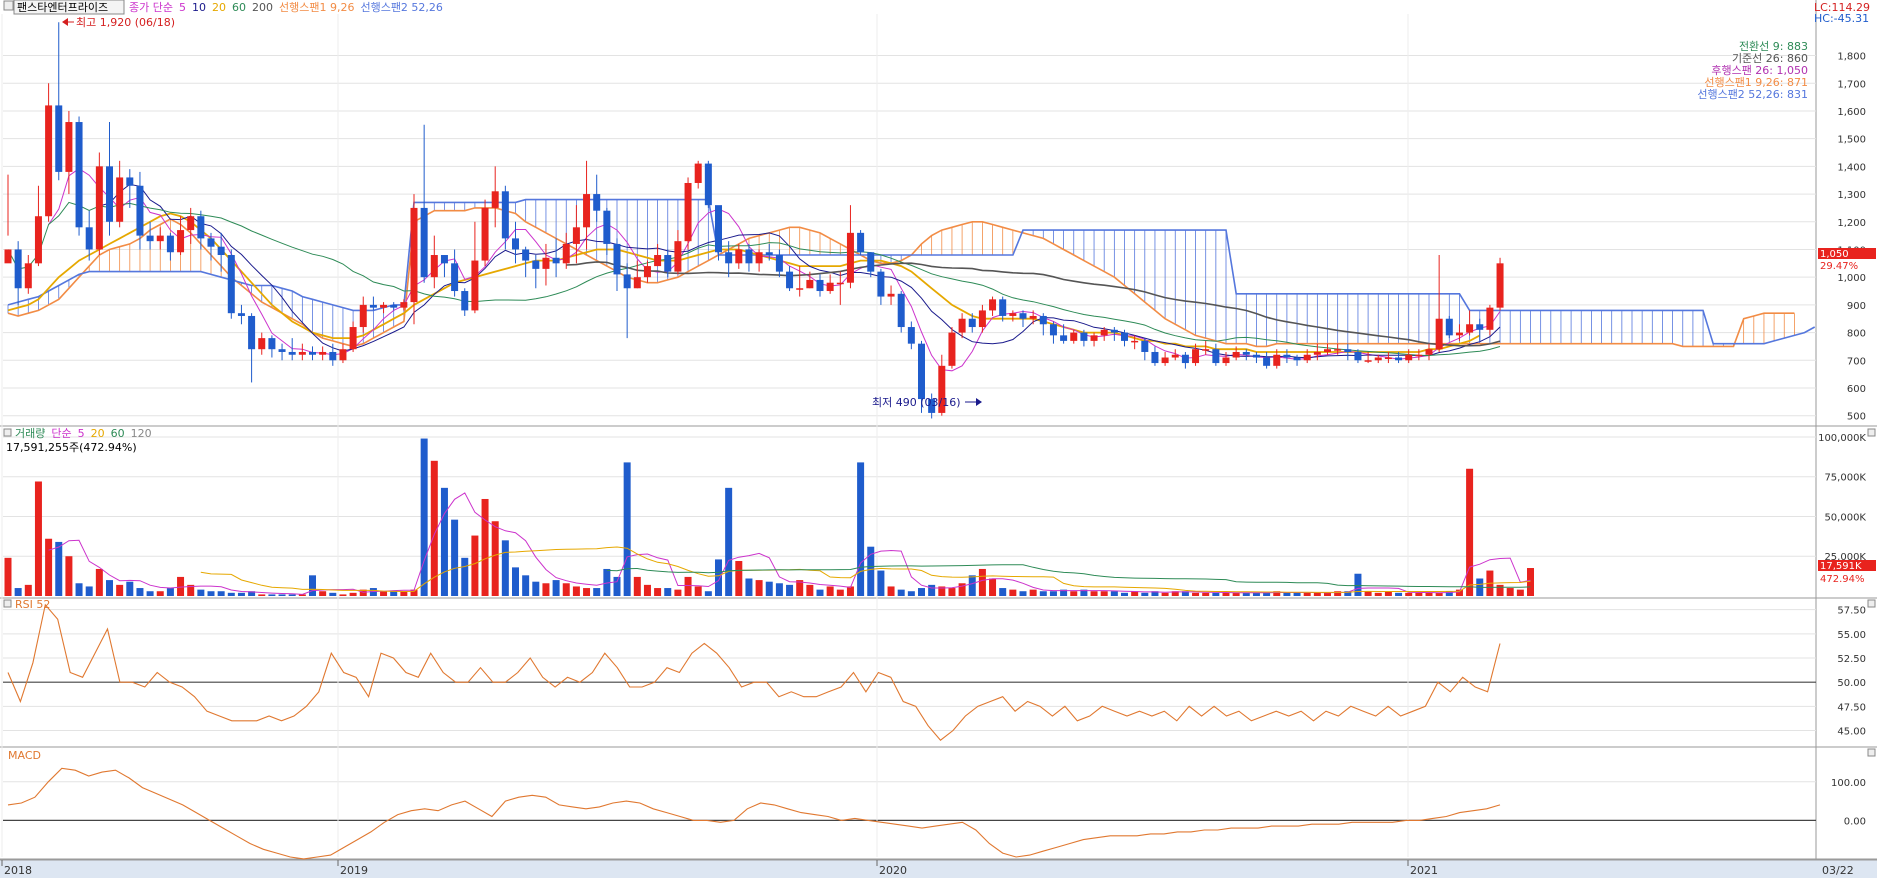 This screenshot has height=882, width=1877. Describe the element at coordinates (182, 7) in the screenshot. I see `legend-item: 5` at that location.